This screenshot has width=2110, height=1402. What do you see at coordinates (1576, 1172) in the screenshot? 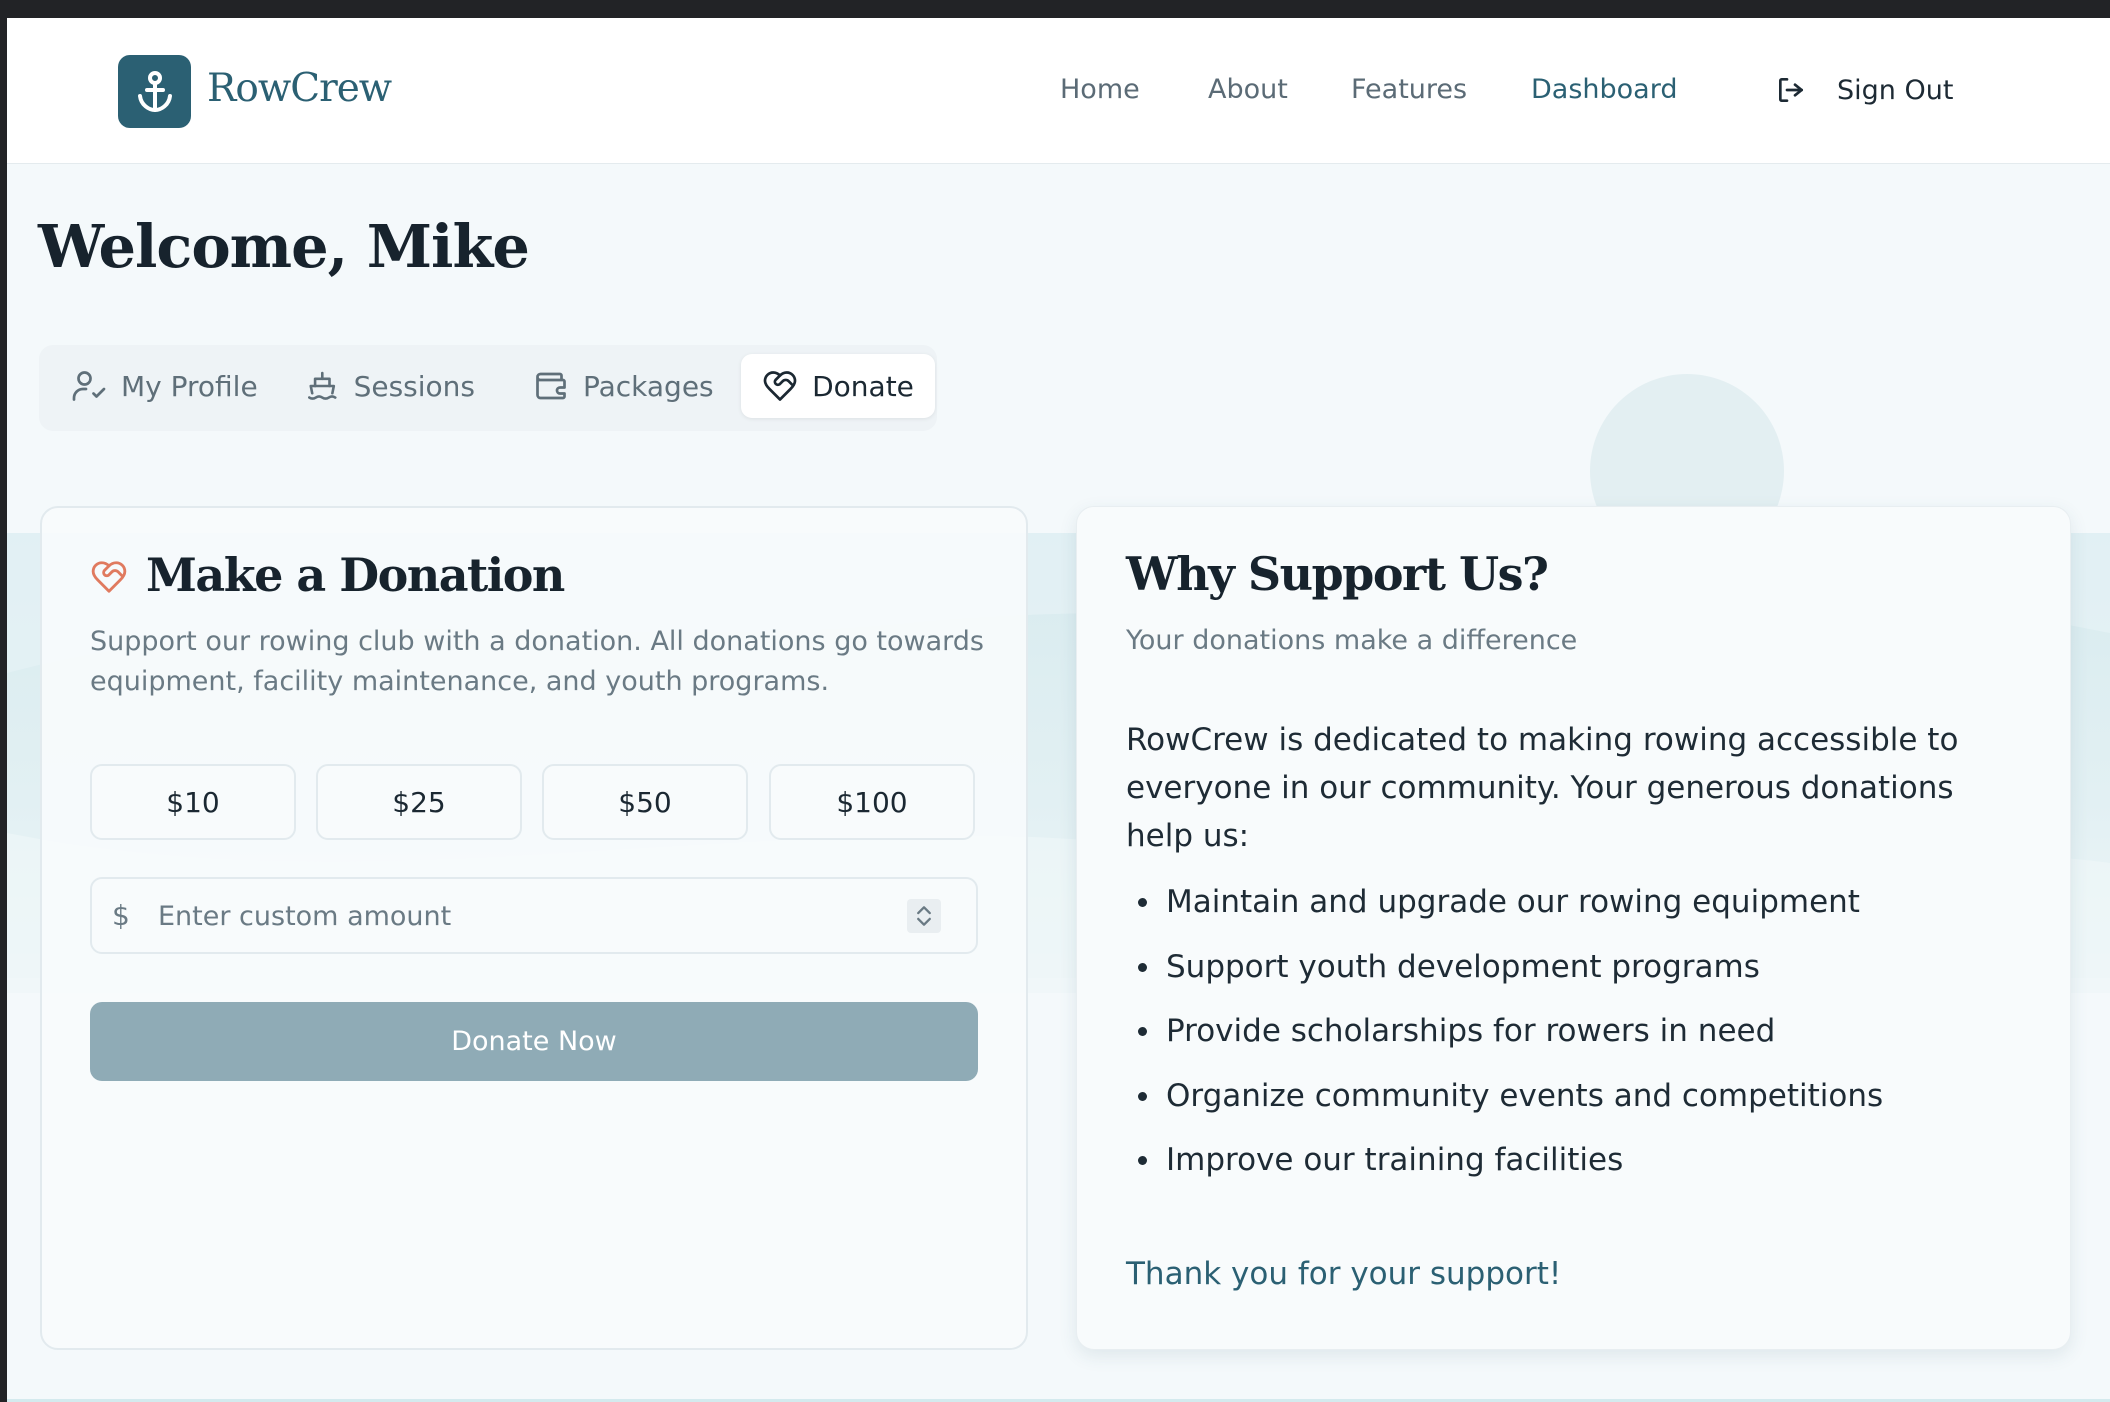
I see `list-item: Improve our training facilities` at bounding box center [1576, 1172].